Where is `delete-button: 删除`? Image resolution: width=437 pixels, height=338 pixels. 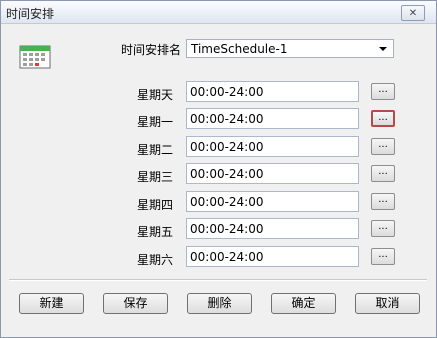 delete-button: 删除 is located at coordinates (219, 303).